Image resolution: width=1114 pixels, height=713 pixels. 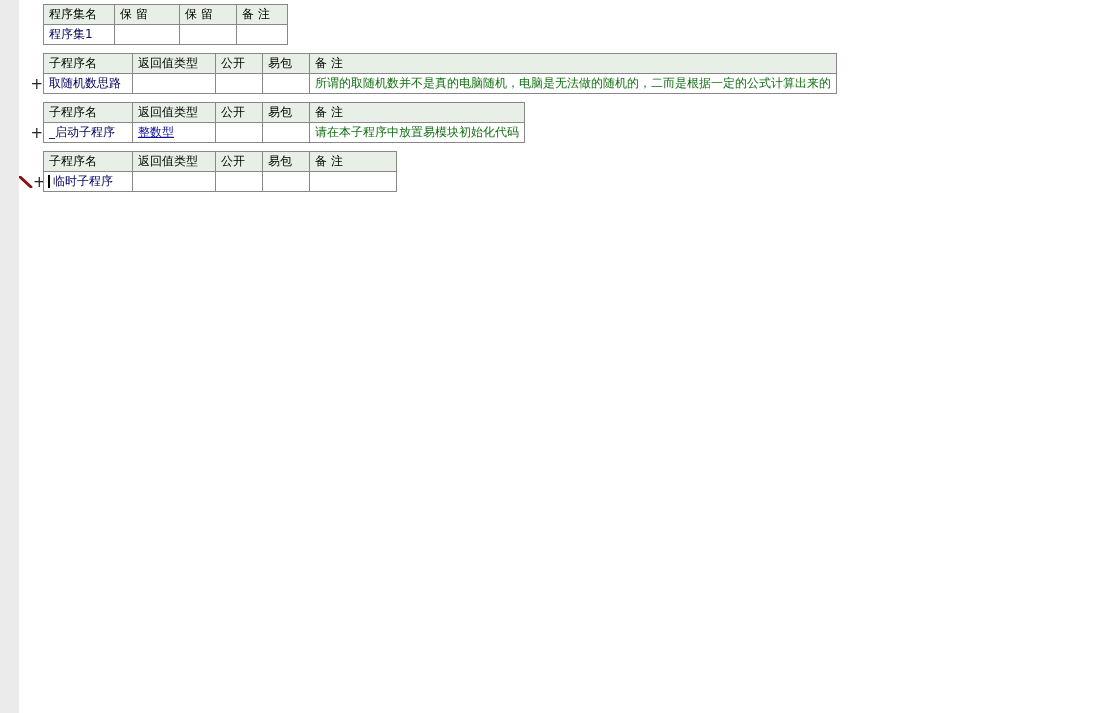 What do you see at coordinates (88, 83) in the screenshot?
I see `name-cell: 取随机数思路` at bounding box center [88, 83].